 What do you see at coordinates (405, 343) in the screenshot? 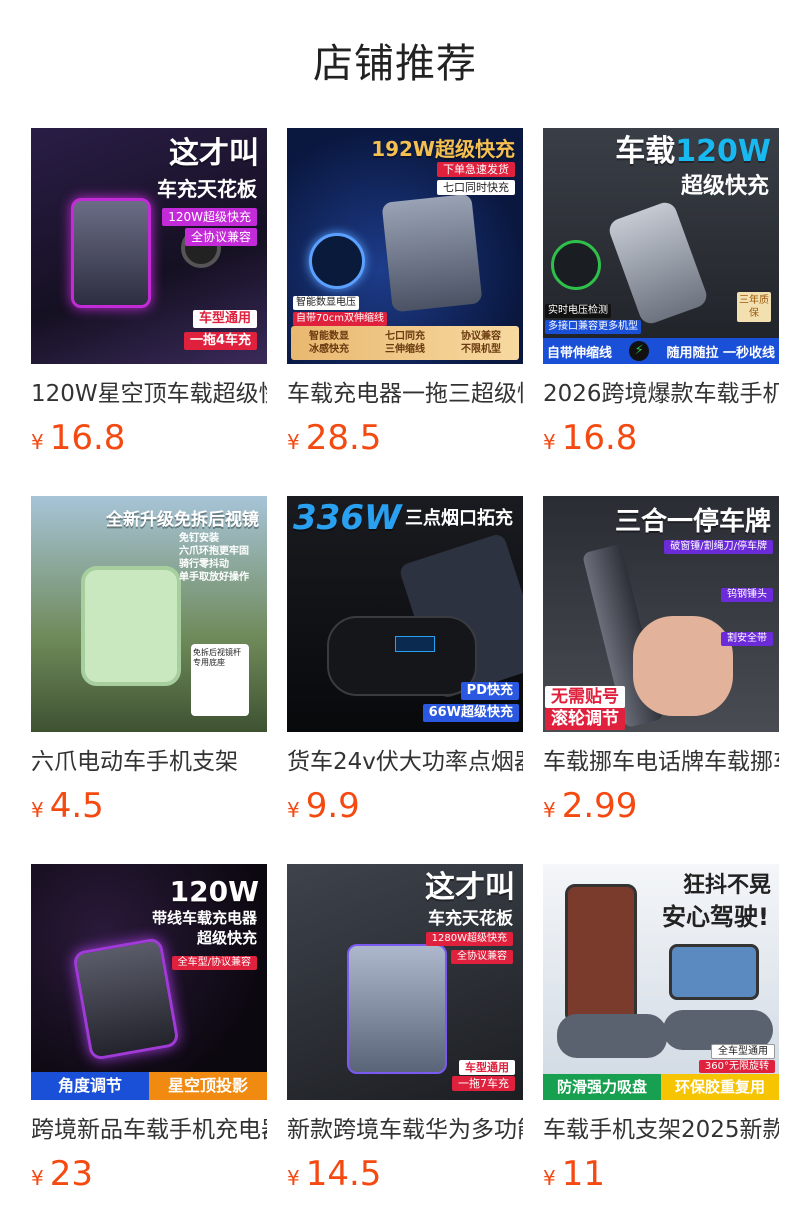
I see `feature-item: 七口同充 三伸缩线` at bounding box center [405, 343].